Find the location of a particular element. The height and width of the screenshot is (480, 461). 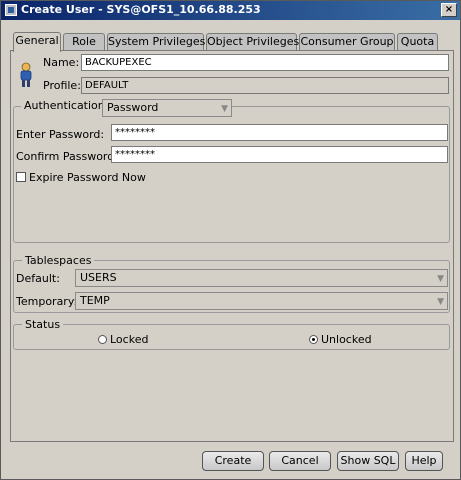

tab-object-privileges: Object Privileges is located at coordinates (252, 41).